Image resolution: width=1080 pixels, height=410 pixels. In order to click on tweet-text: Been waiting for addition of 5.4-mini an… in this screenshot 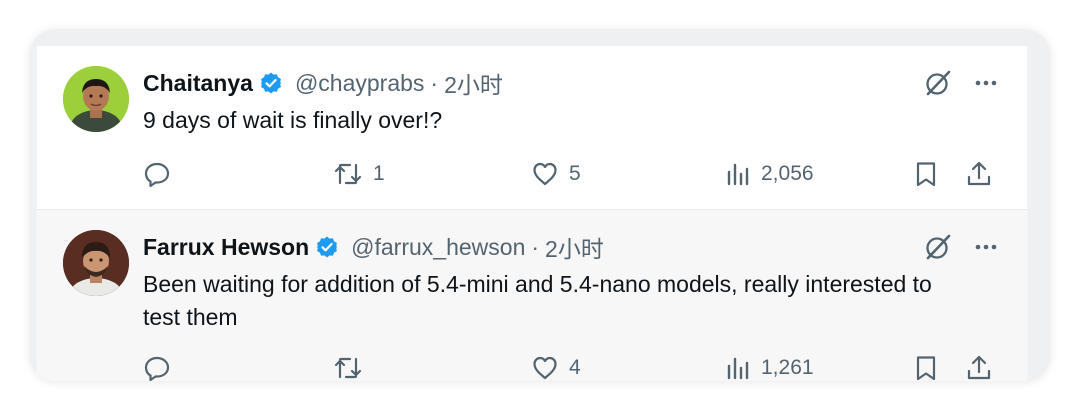, I will do `click(537, 300)`.